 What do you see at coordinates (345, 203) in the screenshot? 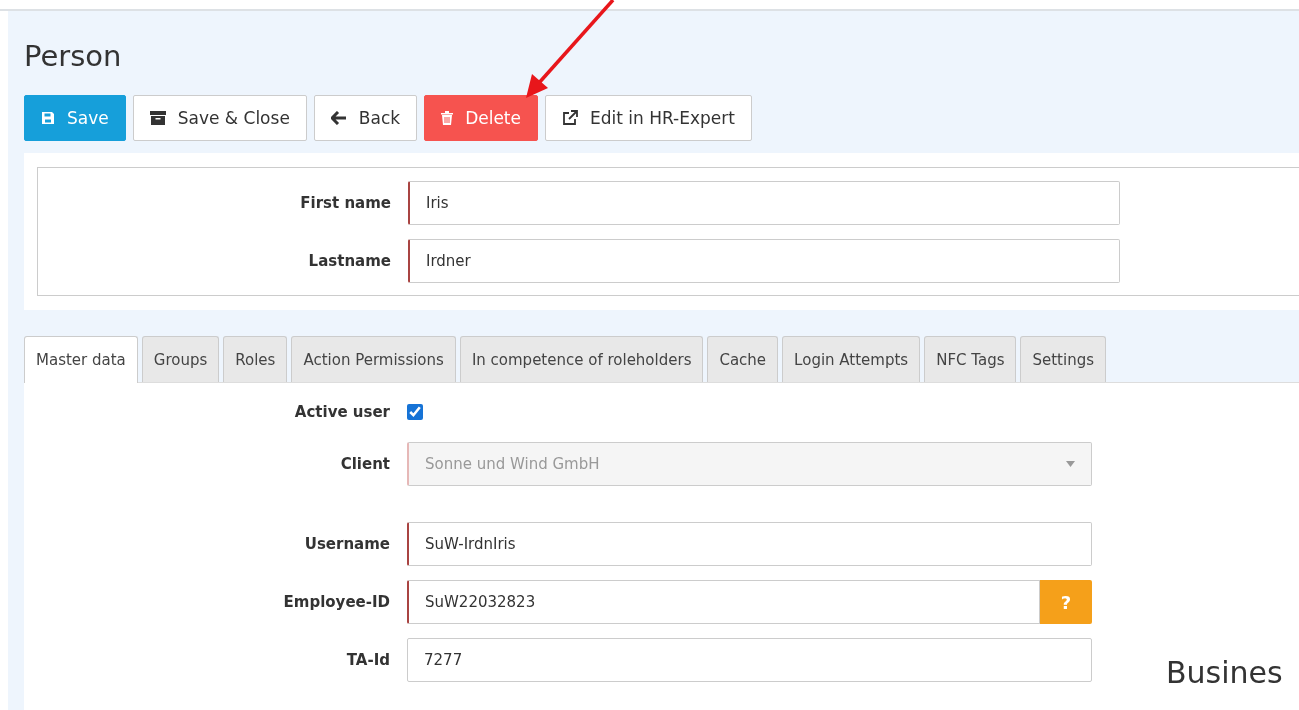
I see `field-label: First name` at bounding box center [345, 203].